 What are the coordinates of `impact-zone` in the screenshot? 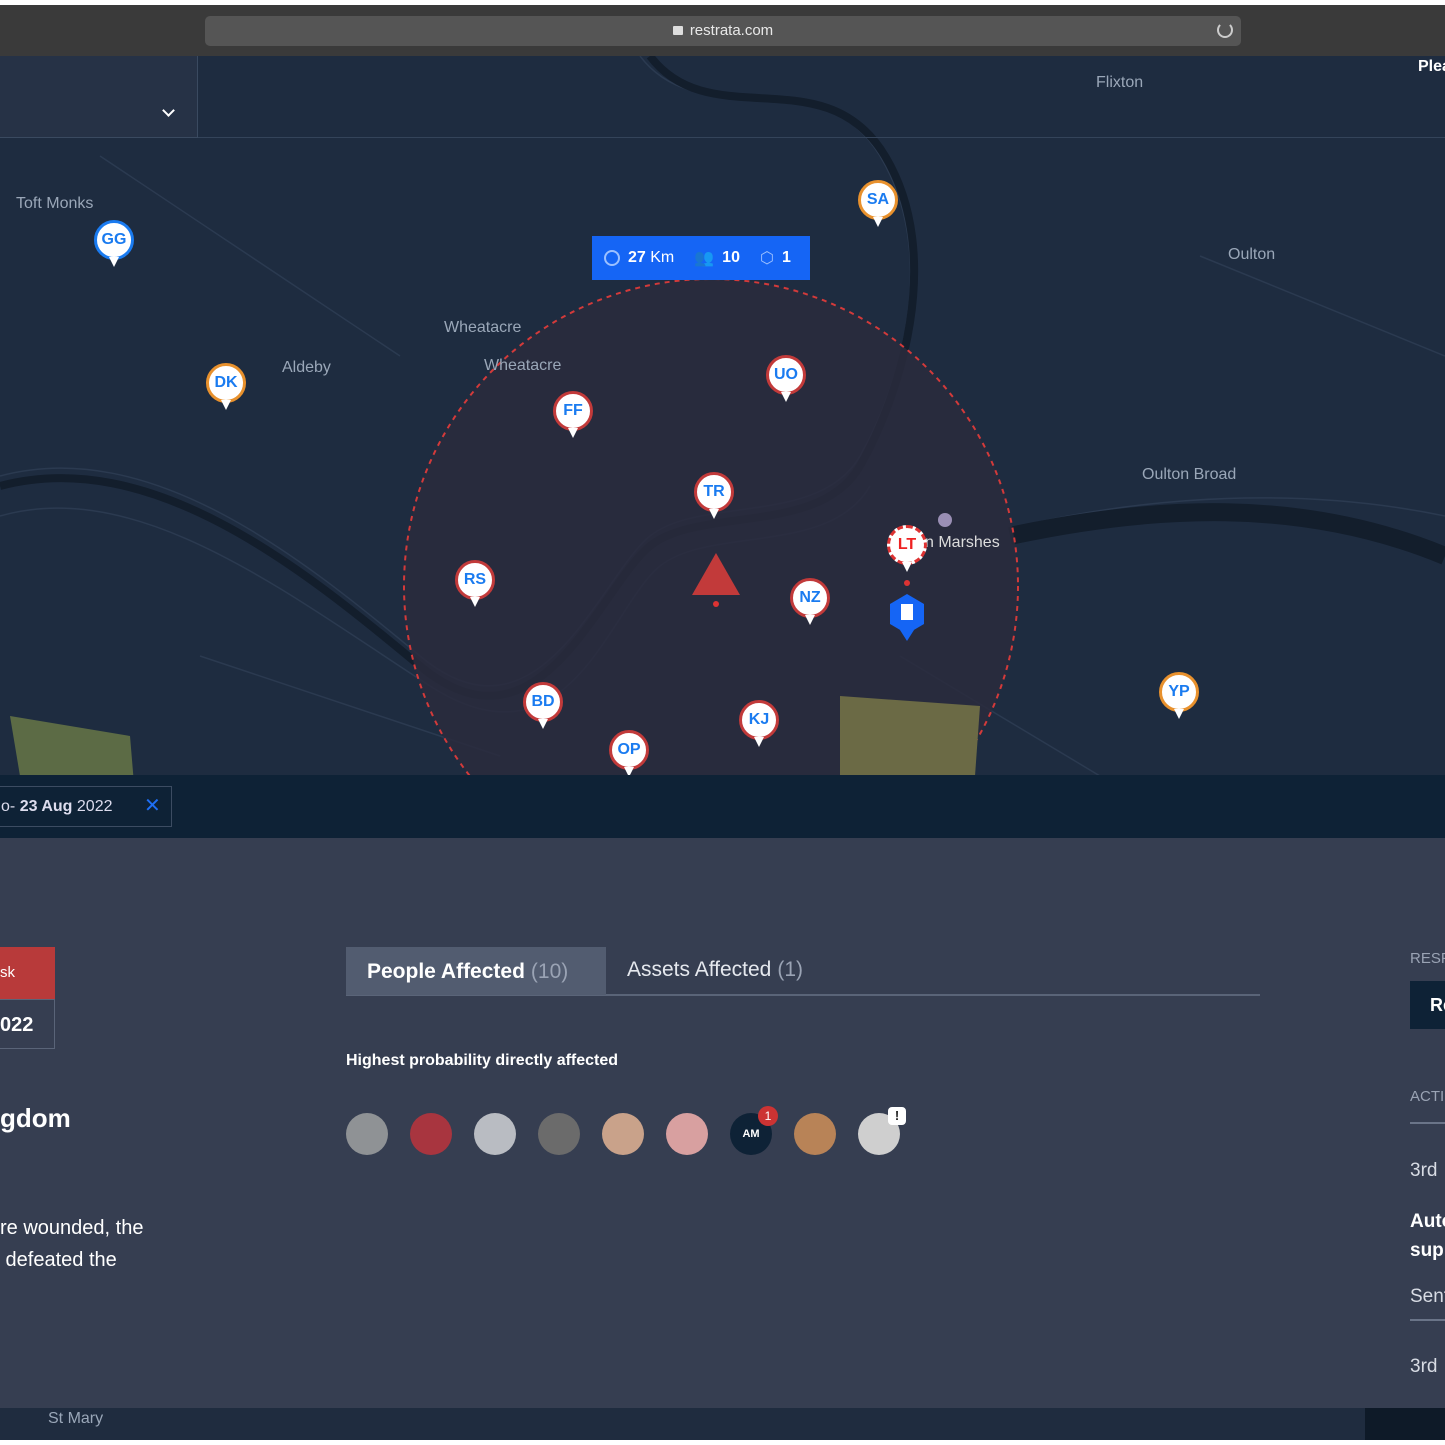 It's located at (711, 527).